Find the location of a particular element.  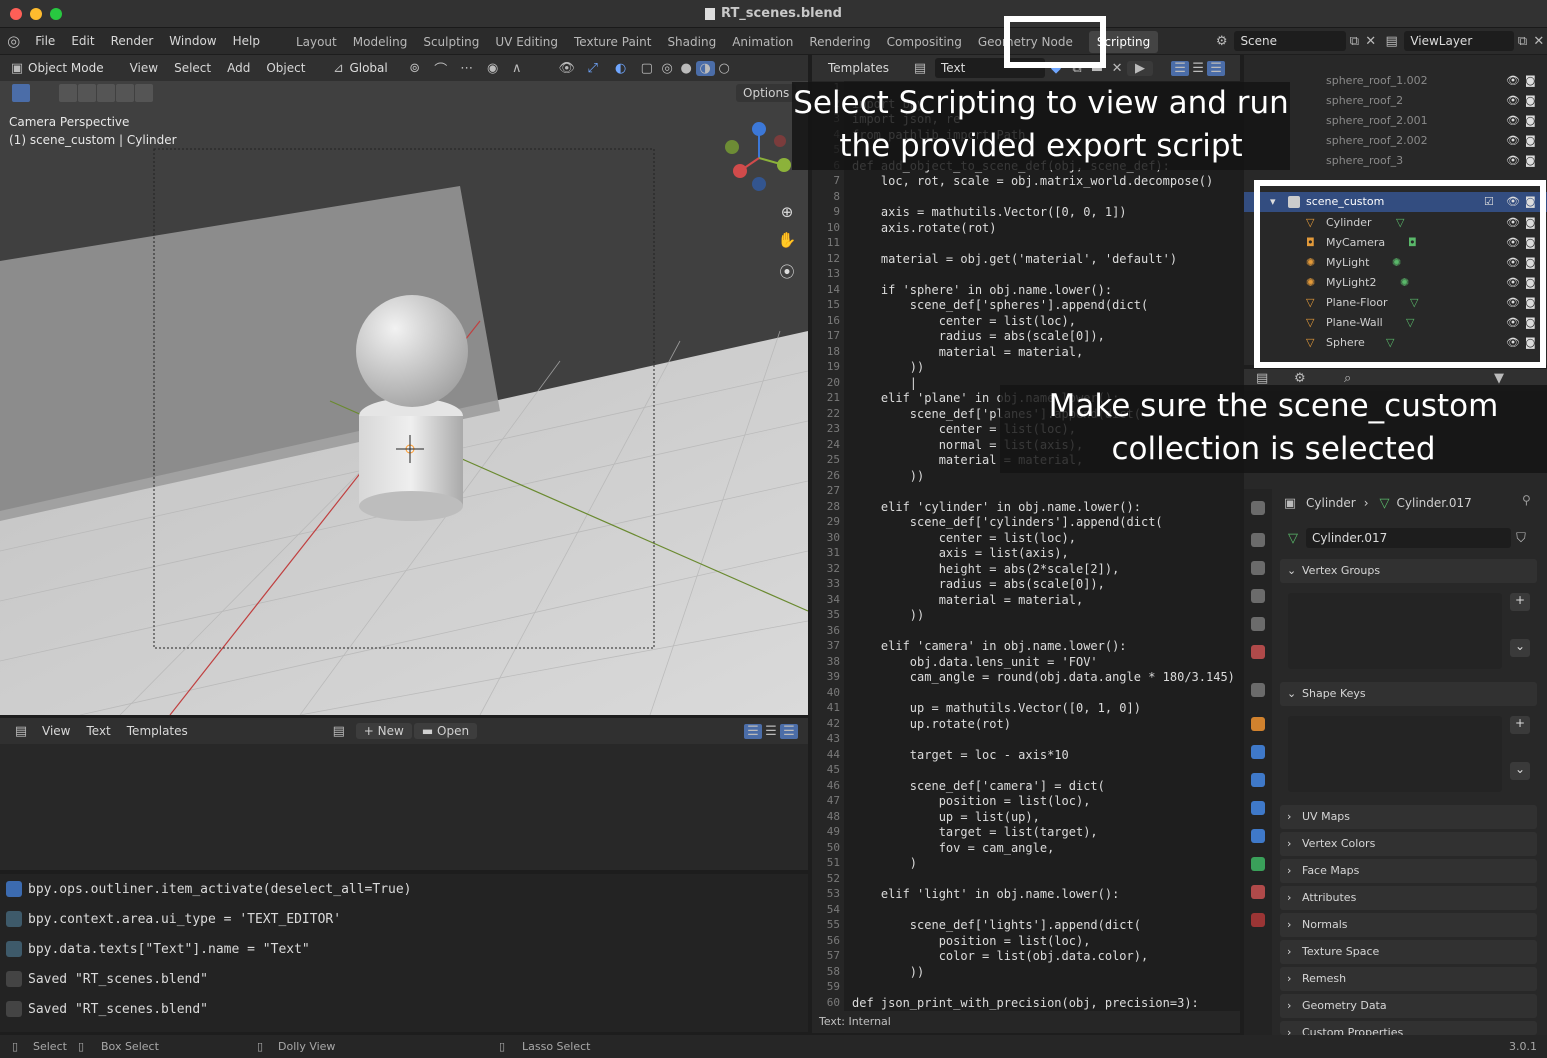

word-wrap-toggle-icon: ☰ is located at coordinates (1198, 68).